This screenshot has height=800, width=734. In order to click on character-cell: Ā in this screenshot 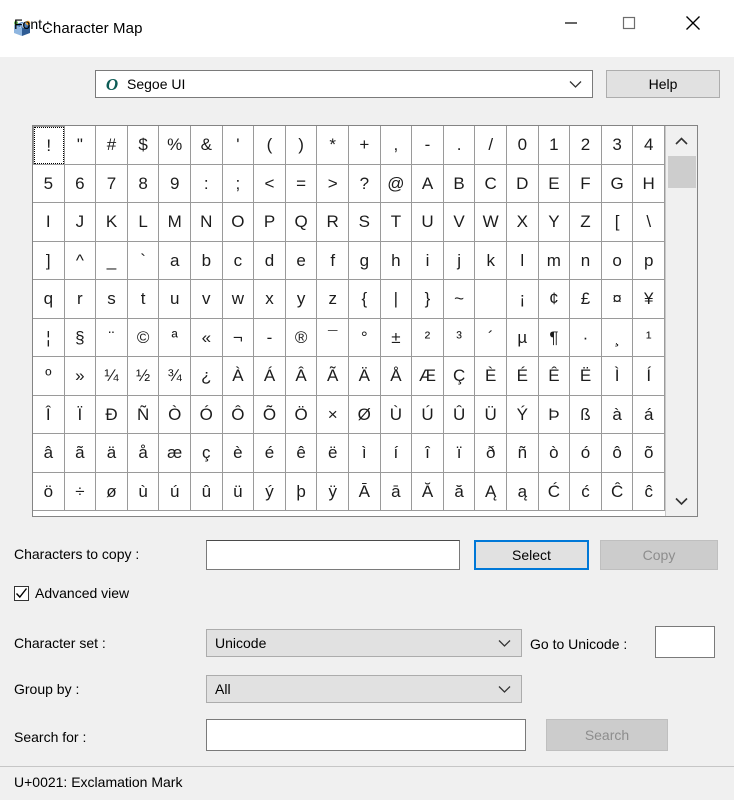, I will do `click(365, 491)`.